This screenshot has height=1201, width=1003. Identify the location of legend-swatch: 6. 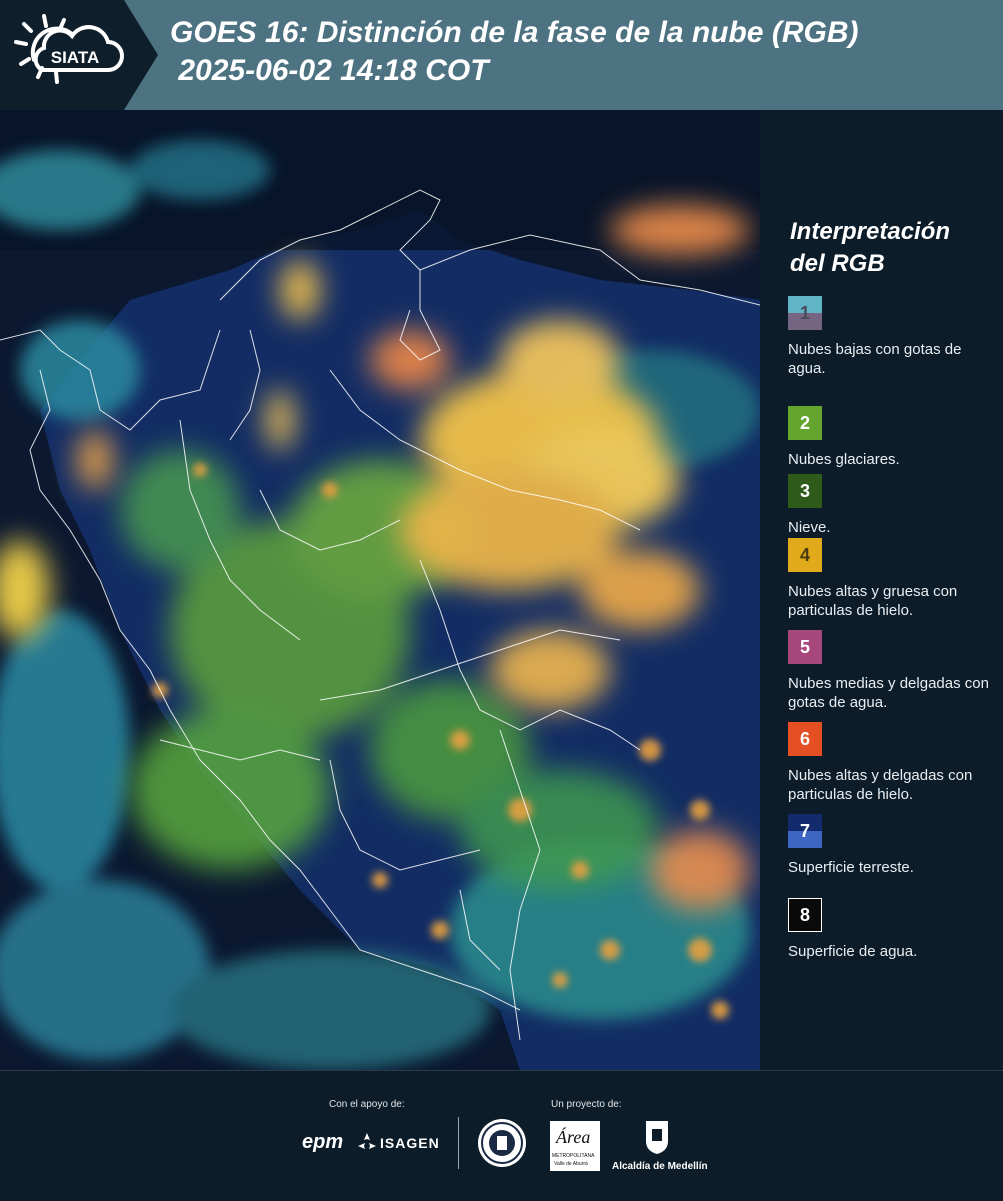
(805, 739).